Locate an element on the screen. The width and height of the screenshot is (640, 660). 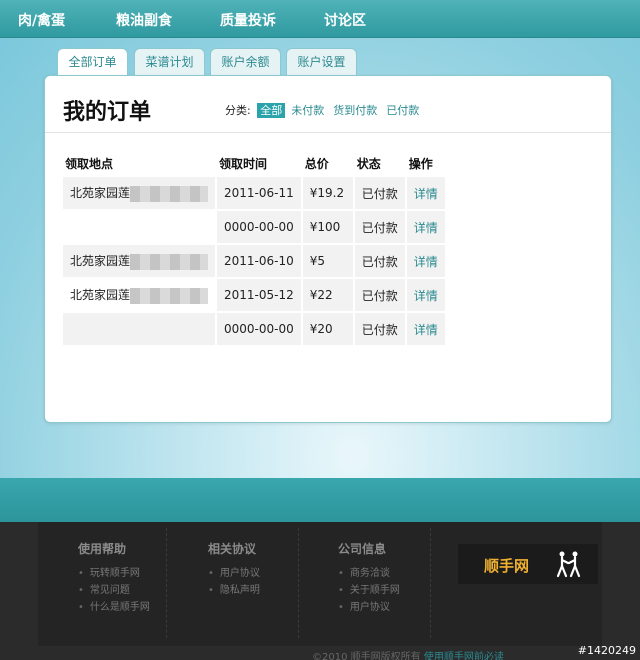
table-row: 北苑家园莲 2011-05-12 ¥22 已付款 详情 is located at coordinates (254, 295).